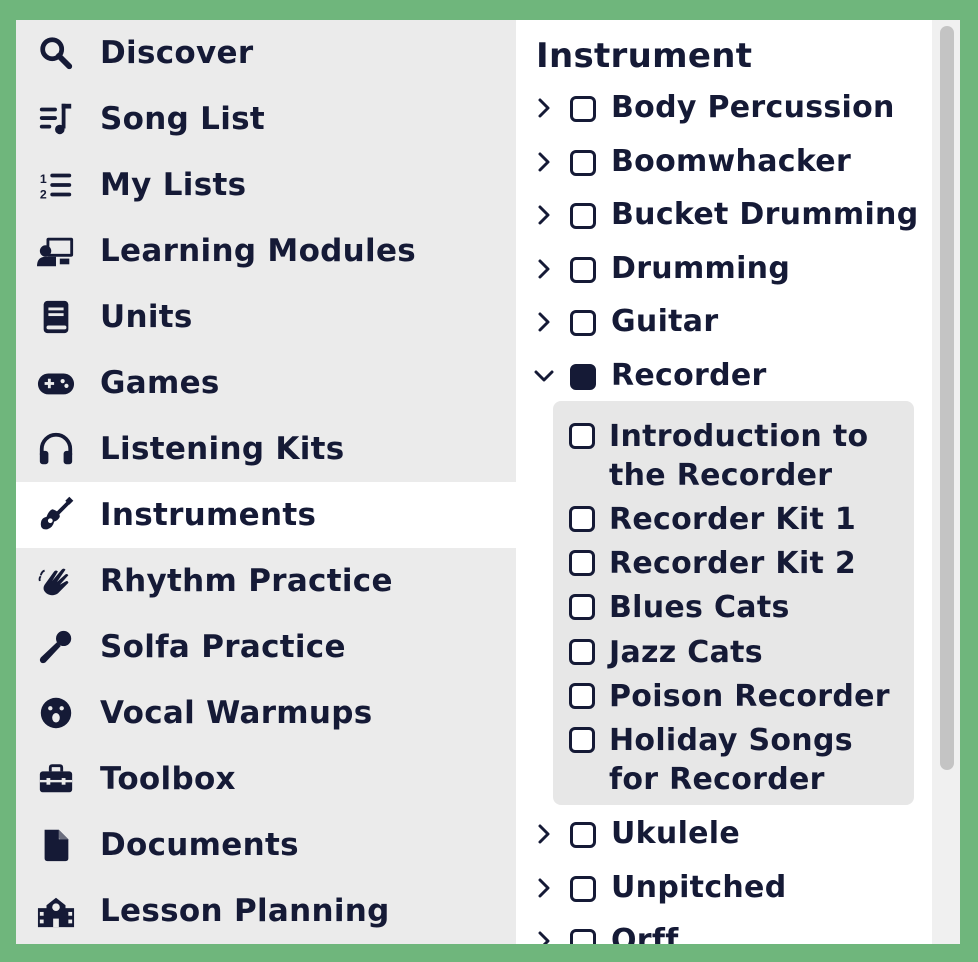 The width and height of the screenshot is (978, 962). I want to click on music-list-icon, so click(56, 119).